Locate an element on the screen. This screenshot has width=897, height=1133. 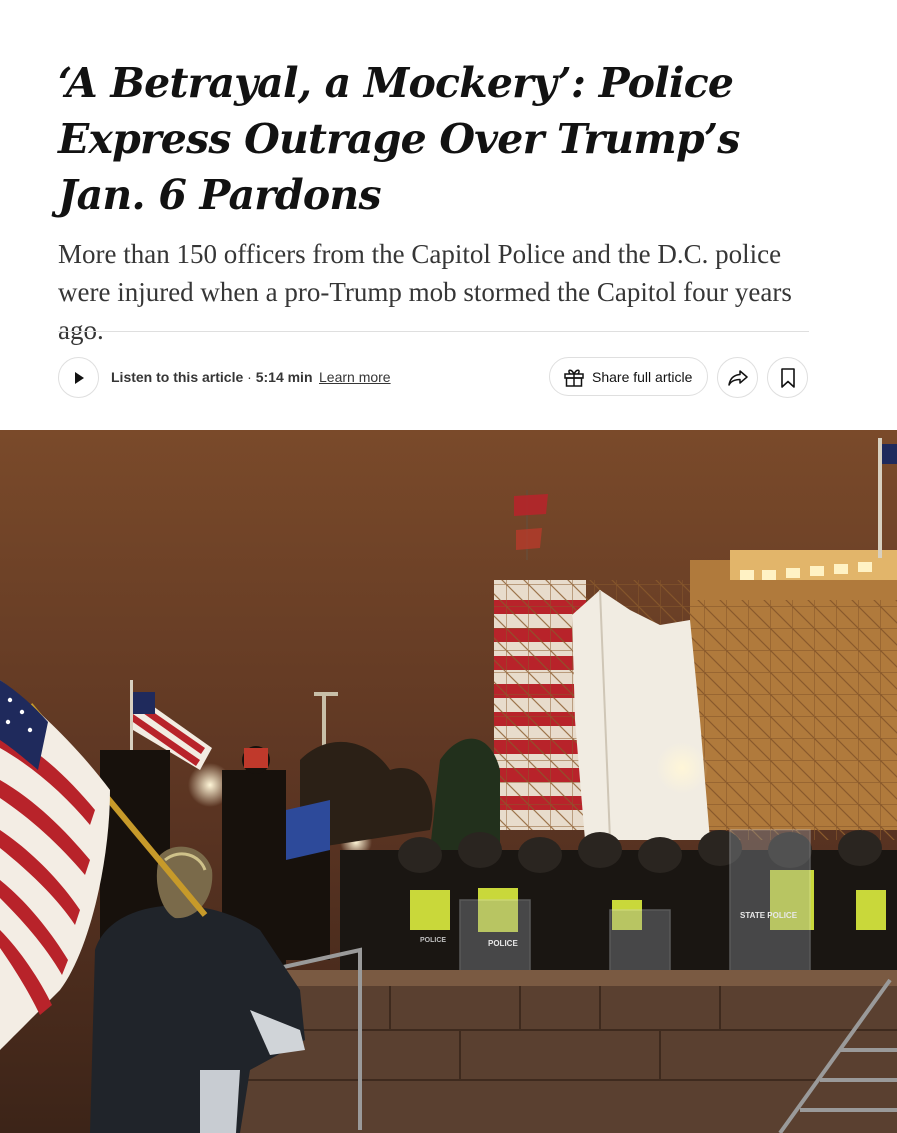
share-button is located at coordinates (737, 377).